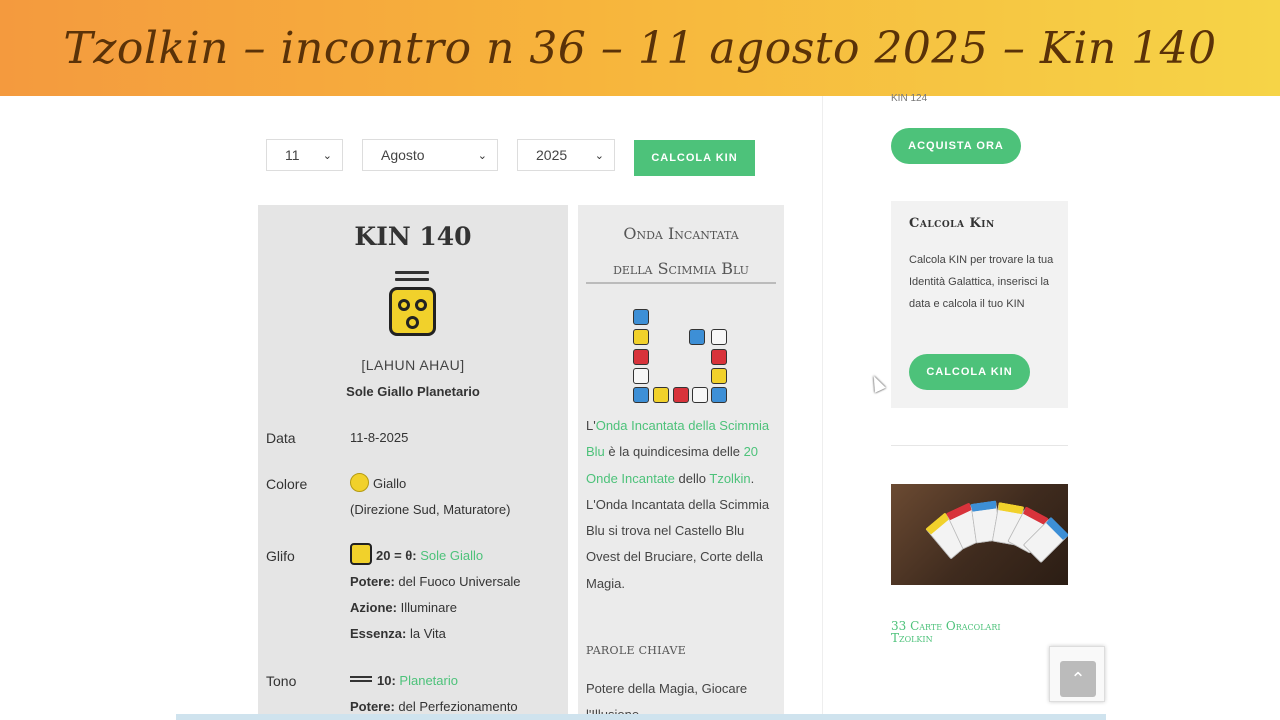 Image resolution: width=1280 pixels, height=720 pixels. Describe the element at coordinates (412, 278) in the screenshot. I see `tone-bars-icon` at that location.